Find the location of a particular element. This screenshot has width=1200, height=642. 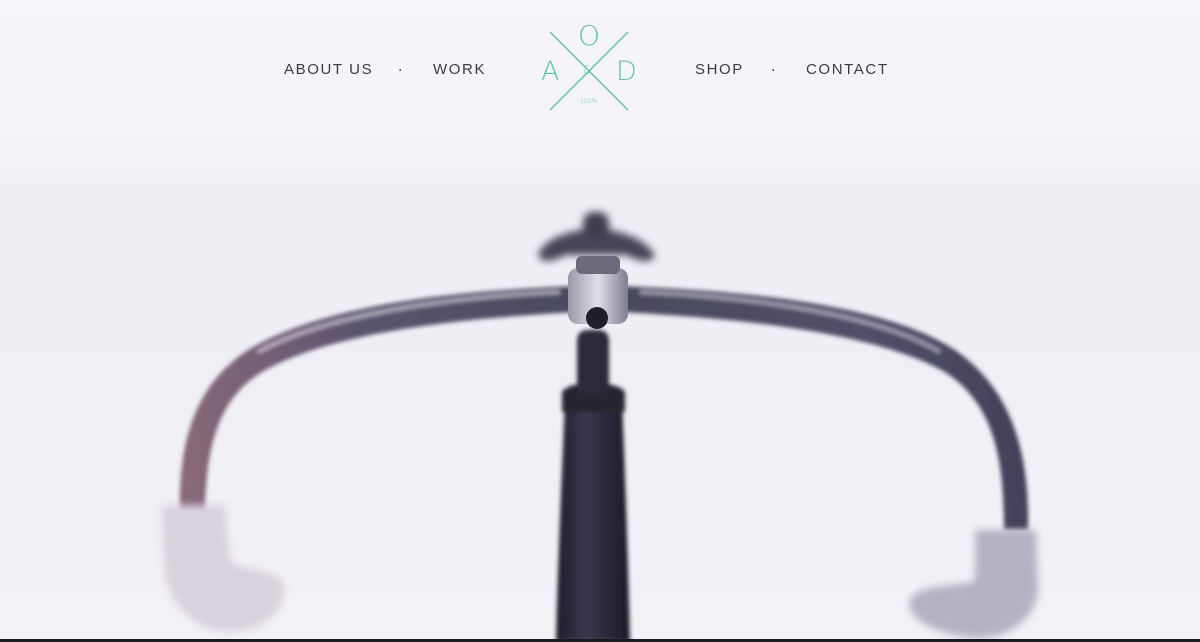

saddle-shape is located at coordinates (596, 237).